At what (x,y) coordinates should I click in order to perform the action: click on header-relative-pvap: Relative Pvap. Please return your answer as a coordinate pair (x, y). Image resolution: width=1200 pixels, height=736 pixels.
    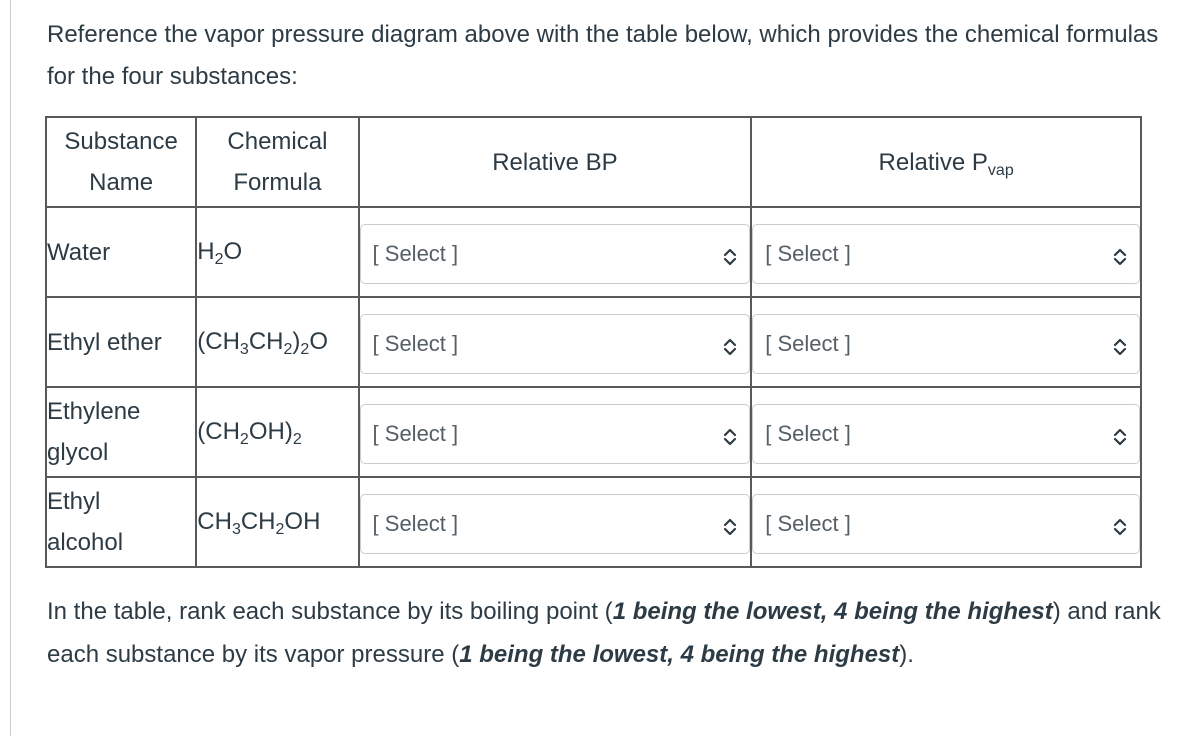
    Looking at the image, I should click on (946, 162).